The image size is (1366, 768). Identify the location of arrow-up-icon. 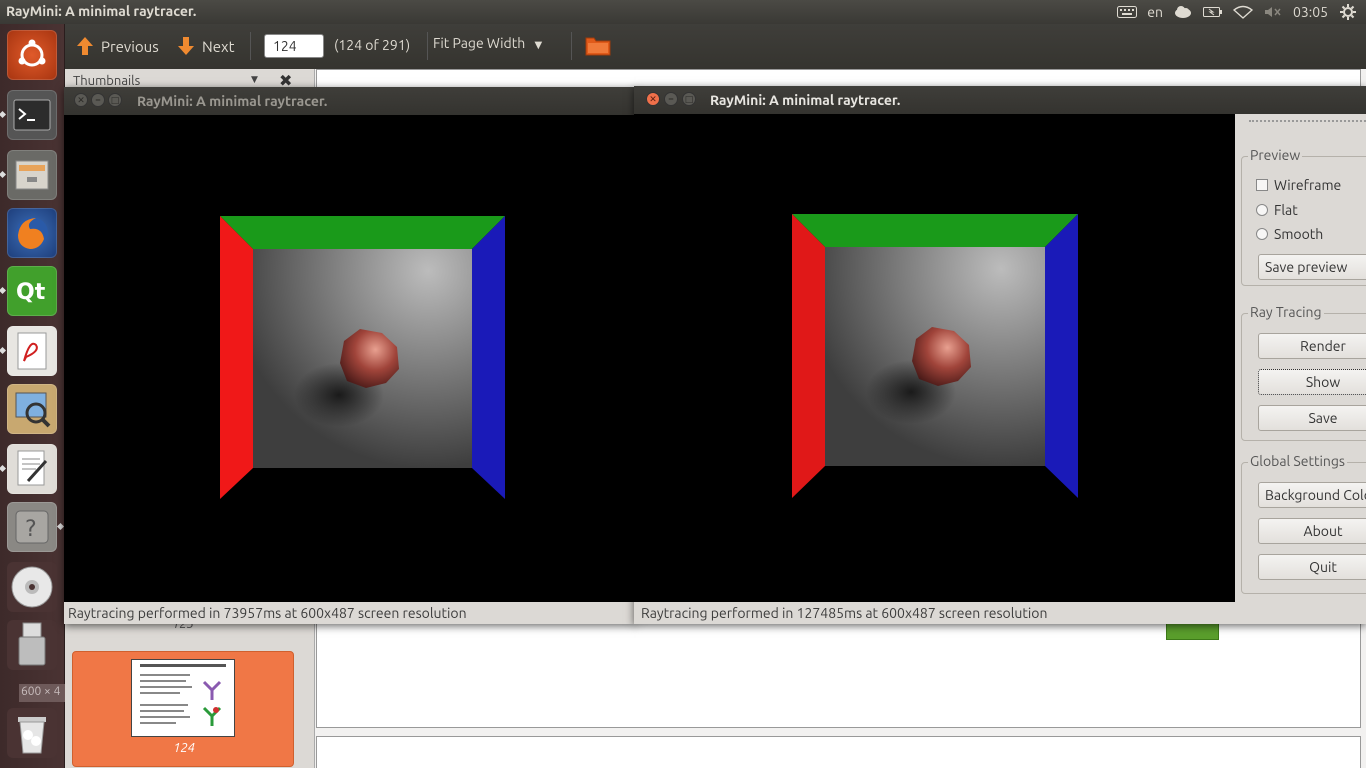
(85, 46).